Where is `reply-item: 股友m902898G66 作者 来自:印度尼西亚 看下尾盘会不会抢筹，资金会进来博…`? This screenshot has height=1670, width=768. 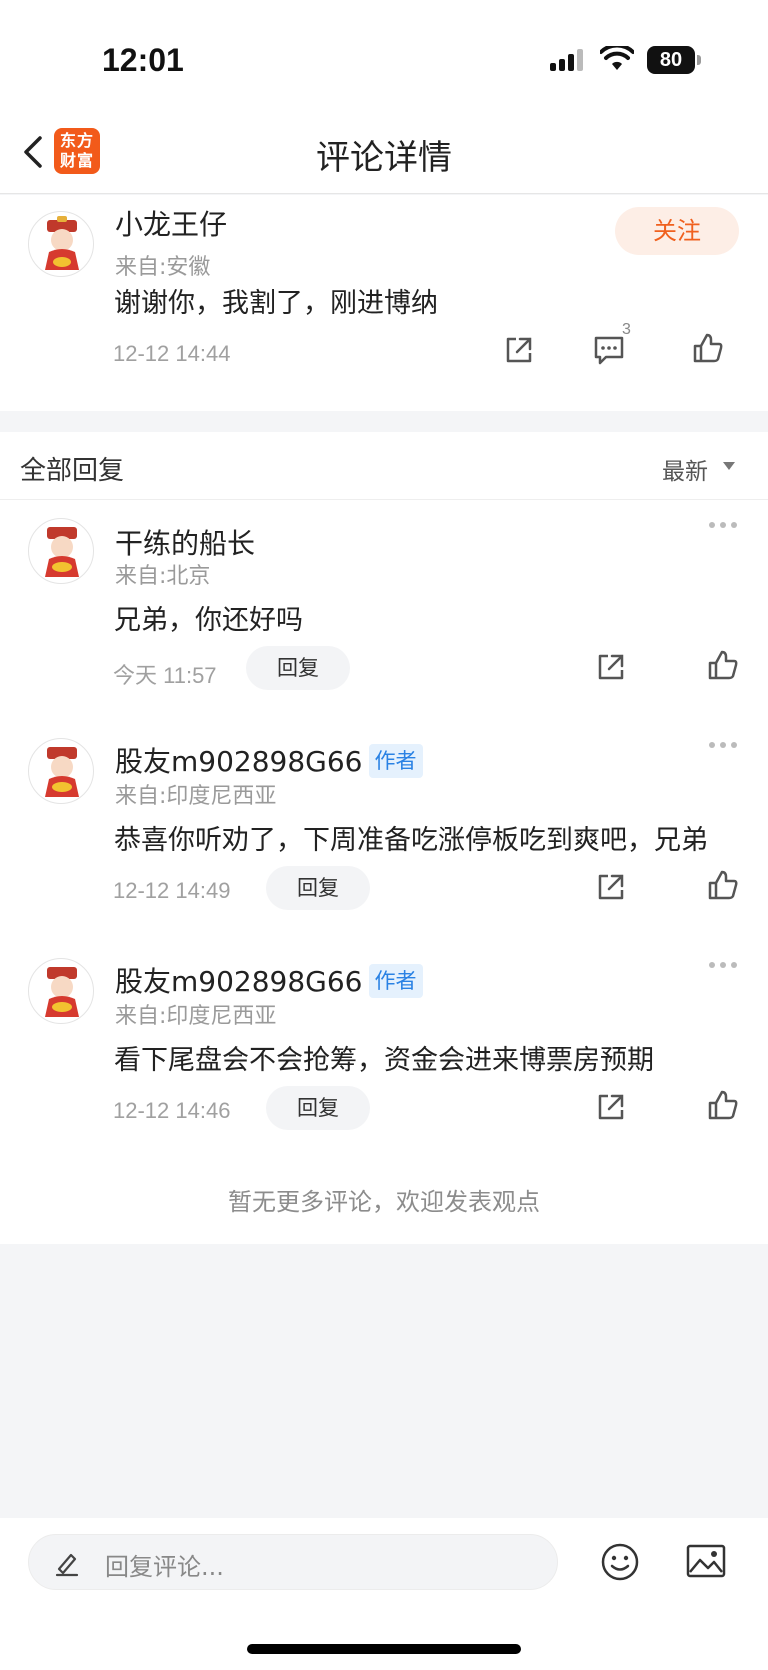 reply-item: 股友m902898G66 作者 来自:印度尼西亚 看下尾盘会不会抢筹，资金会进来博… is located at coordinates (384, 1052).